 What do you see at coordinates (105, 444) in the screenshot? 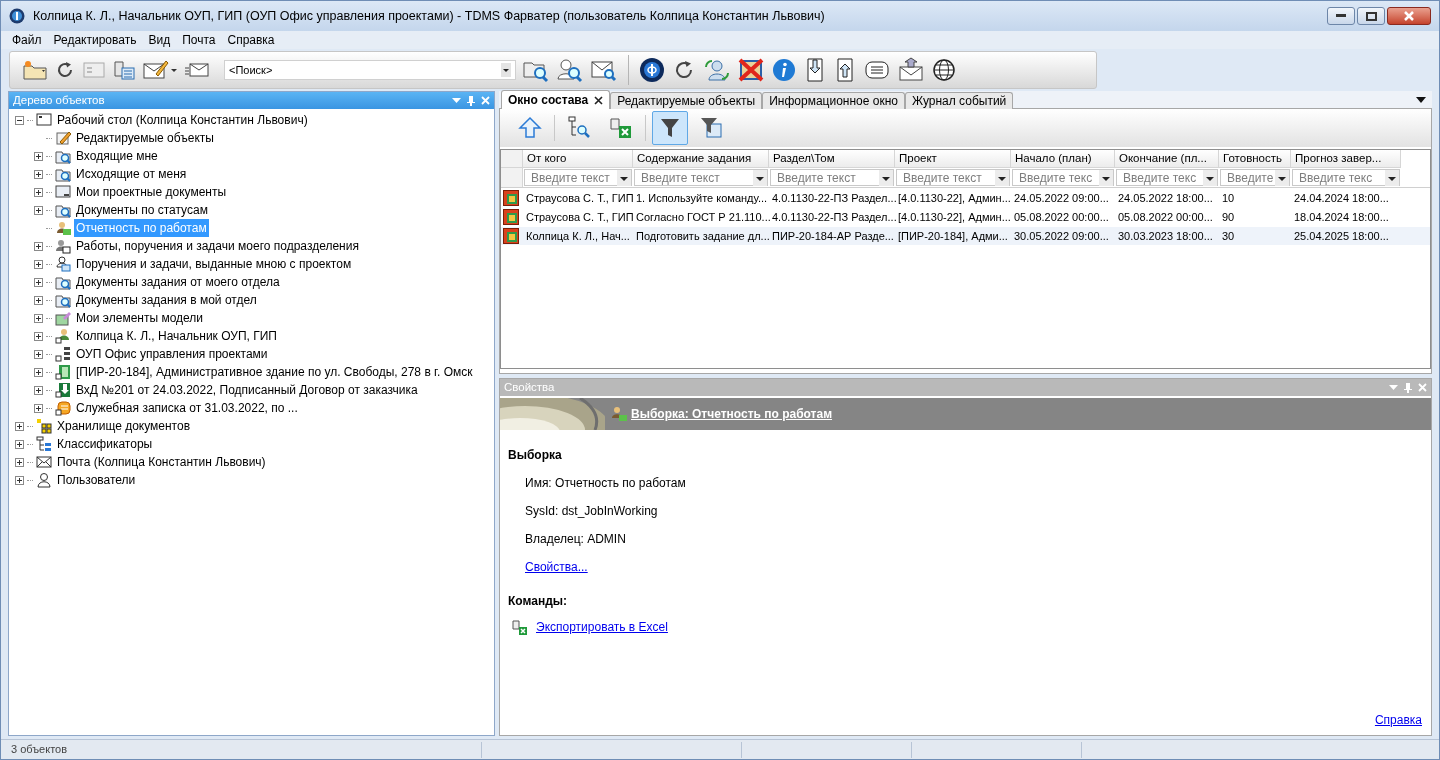
I see `tree-item: Классификаторы` at bounding box center [105, 444].